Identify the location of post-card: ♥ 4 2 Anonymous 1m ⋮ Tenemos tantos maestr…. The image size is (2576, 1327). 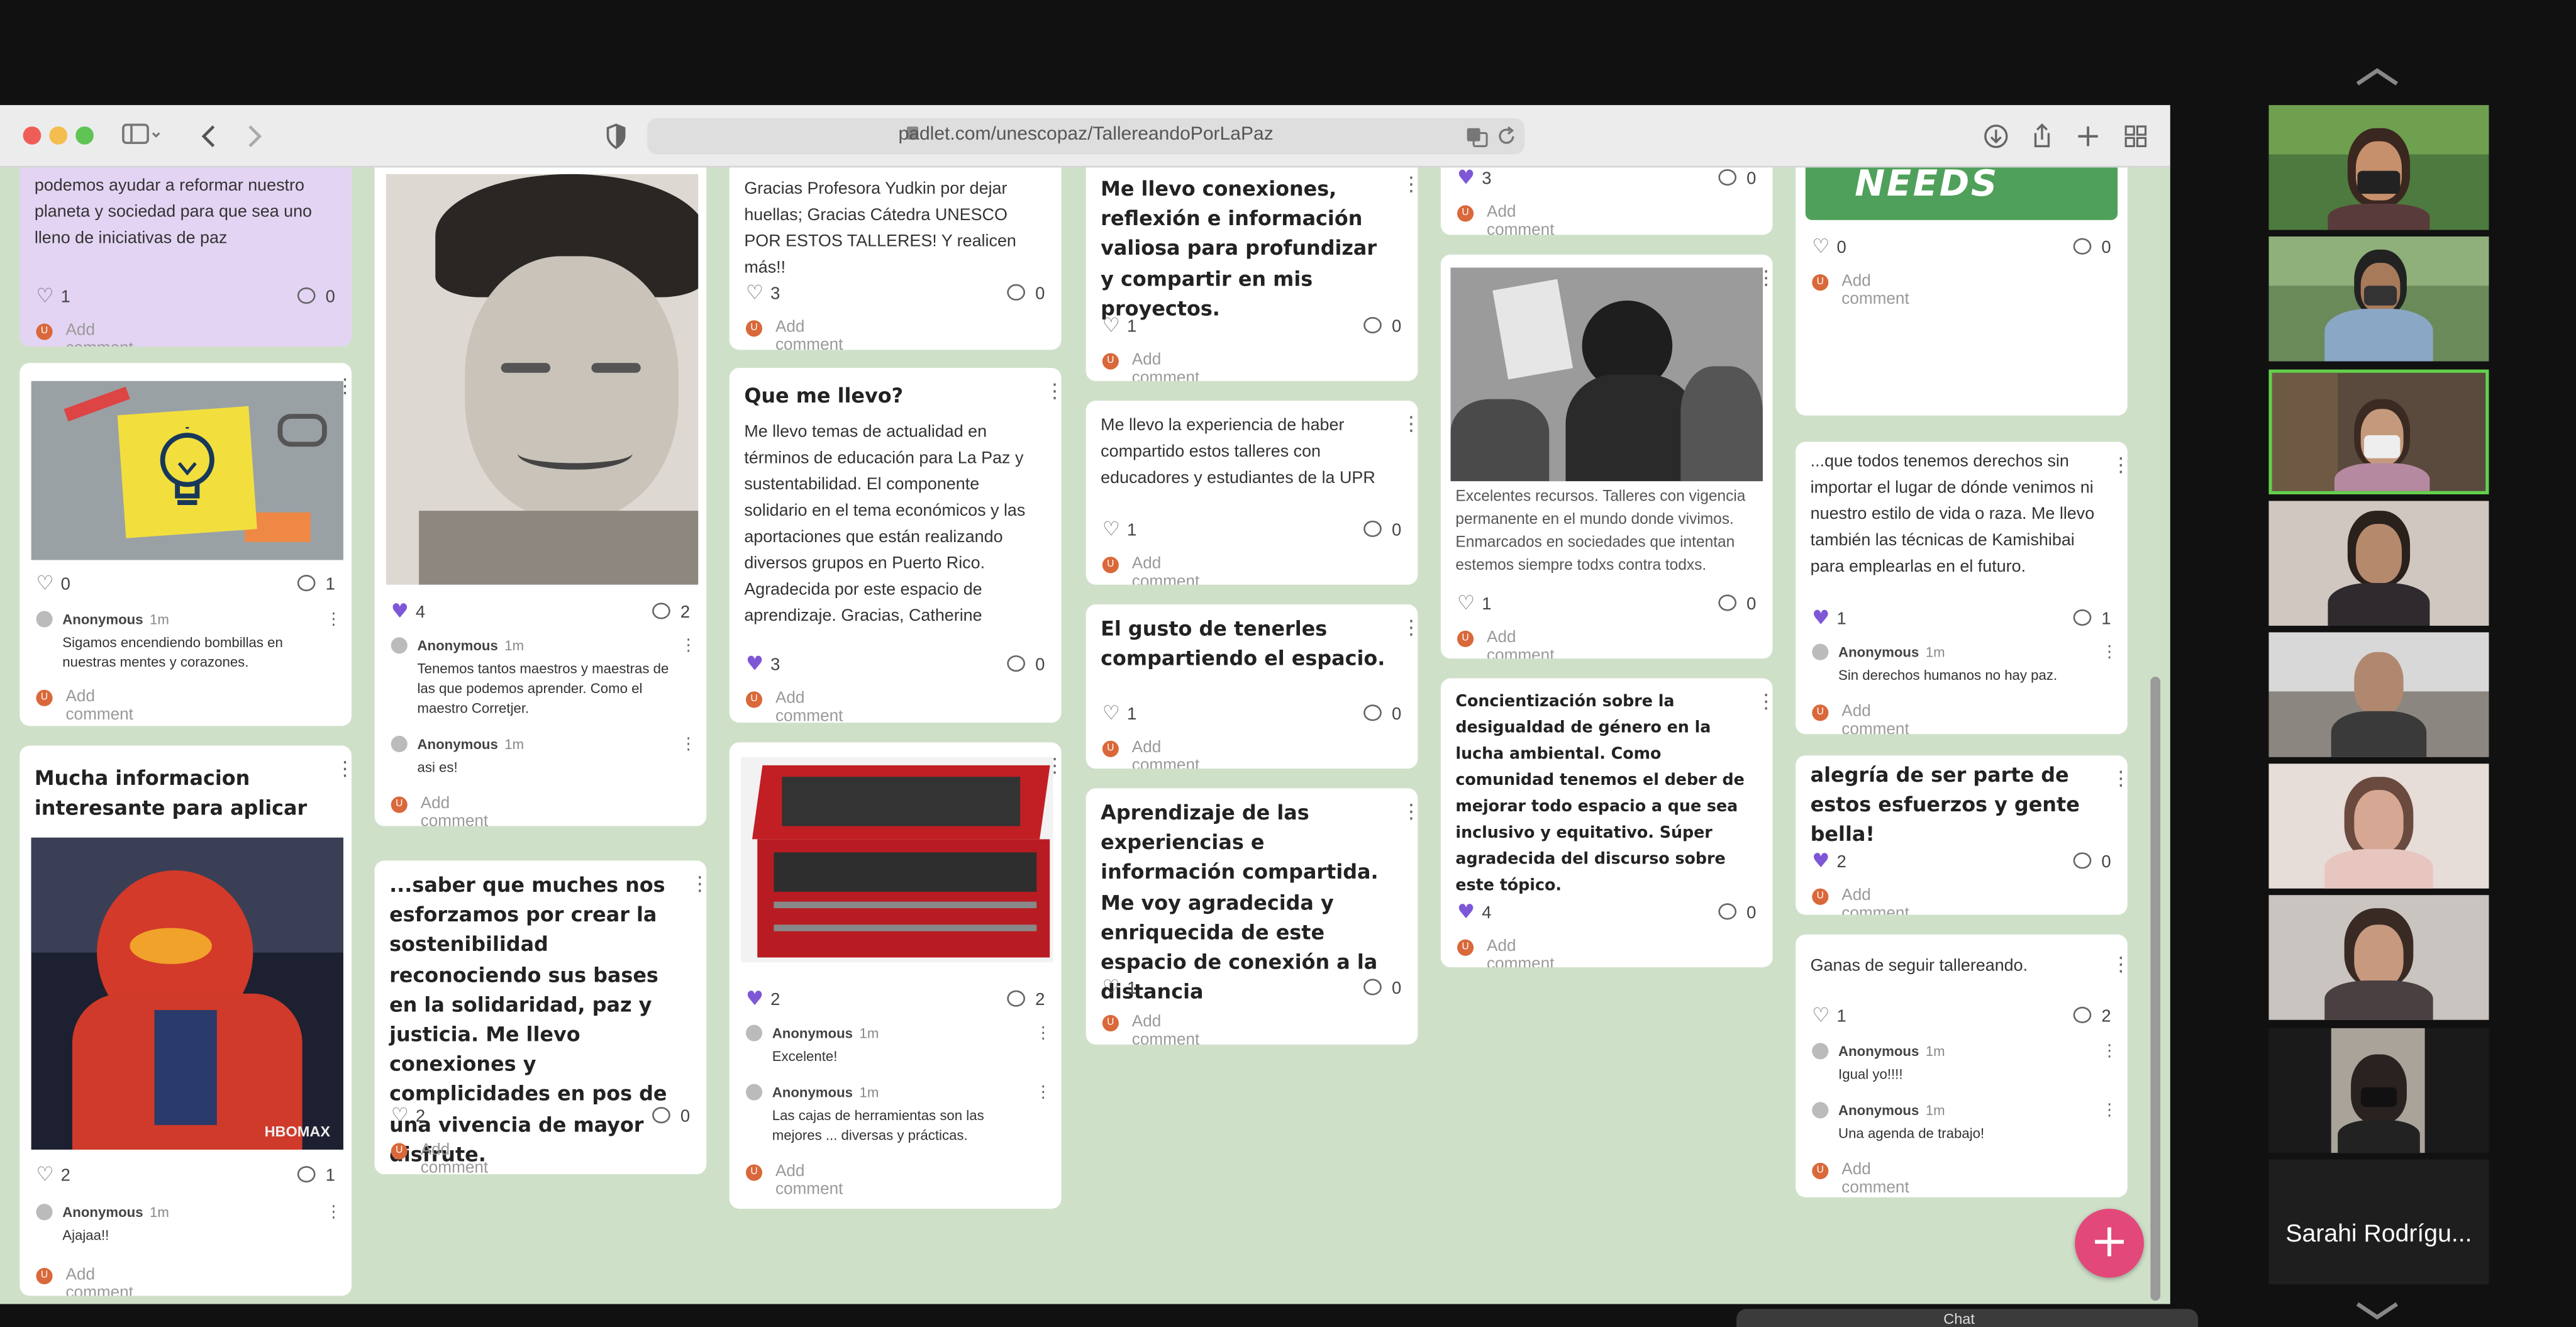
(540, 497).